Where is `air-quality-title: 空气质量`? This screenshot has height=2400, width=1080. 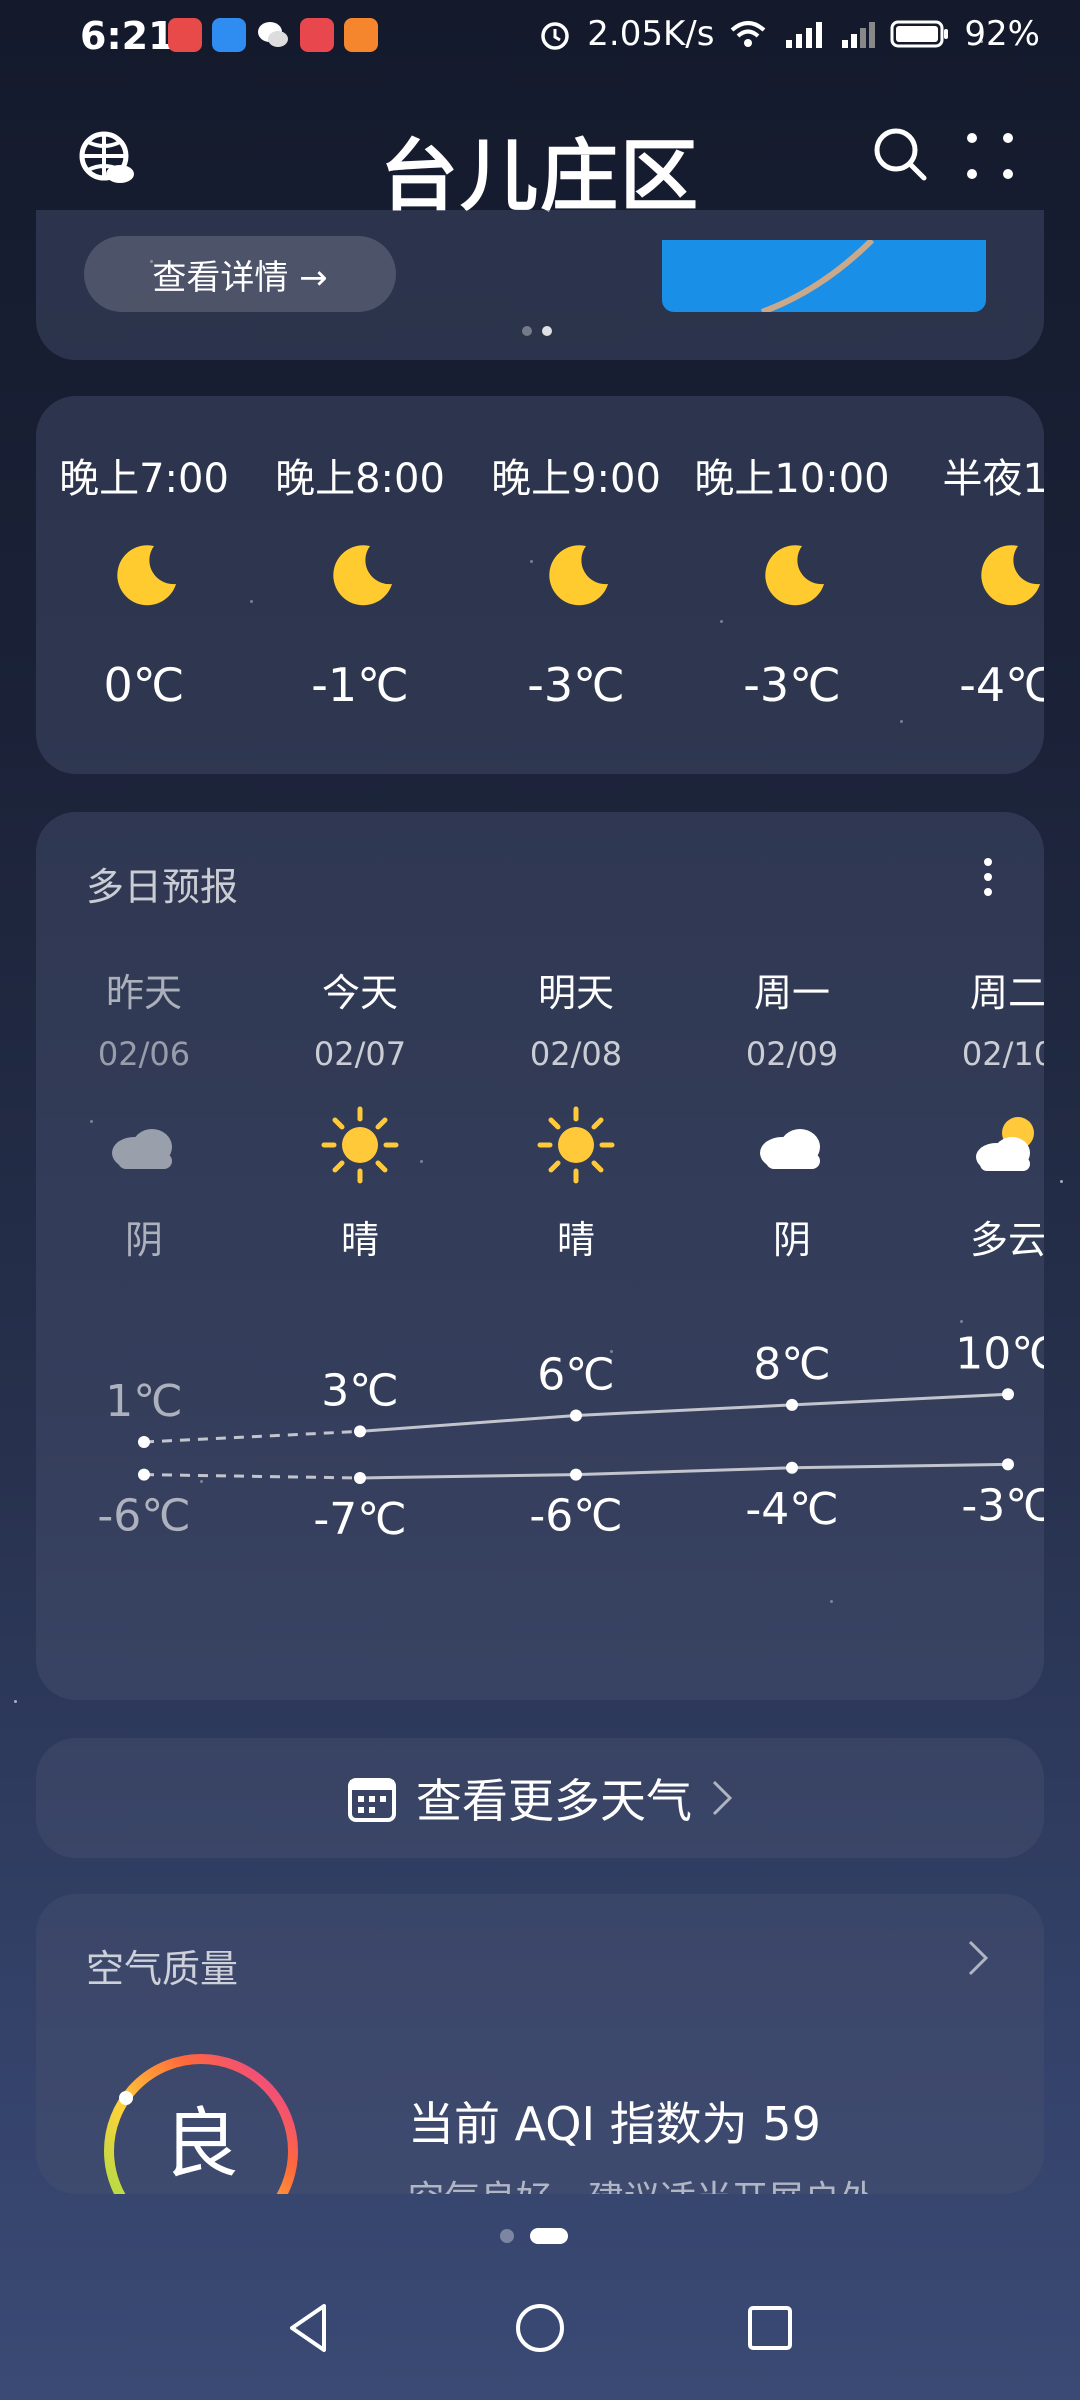 air-quality-title: 空气质量 is located at coordinates (162, 1969).